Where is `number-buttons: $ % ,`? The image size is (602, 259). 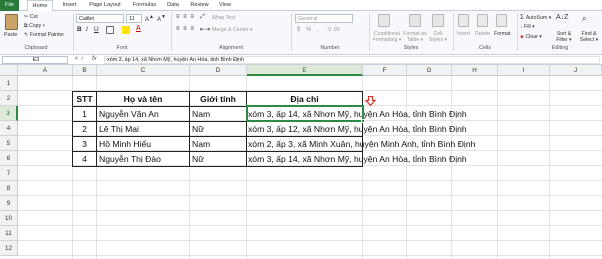
number-buttons: $ % , is located at coordinates (309, 30).